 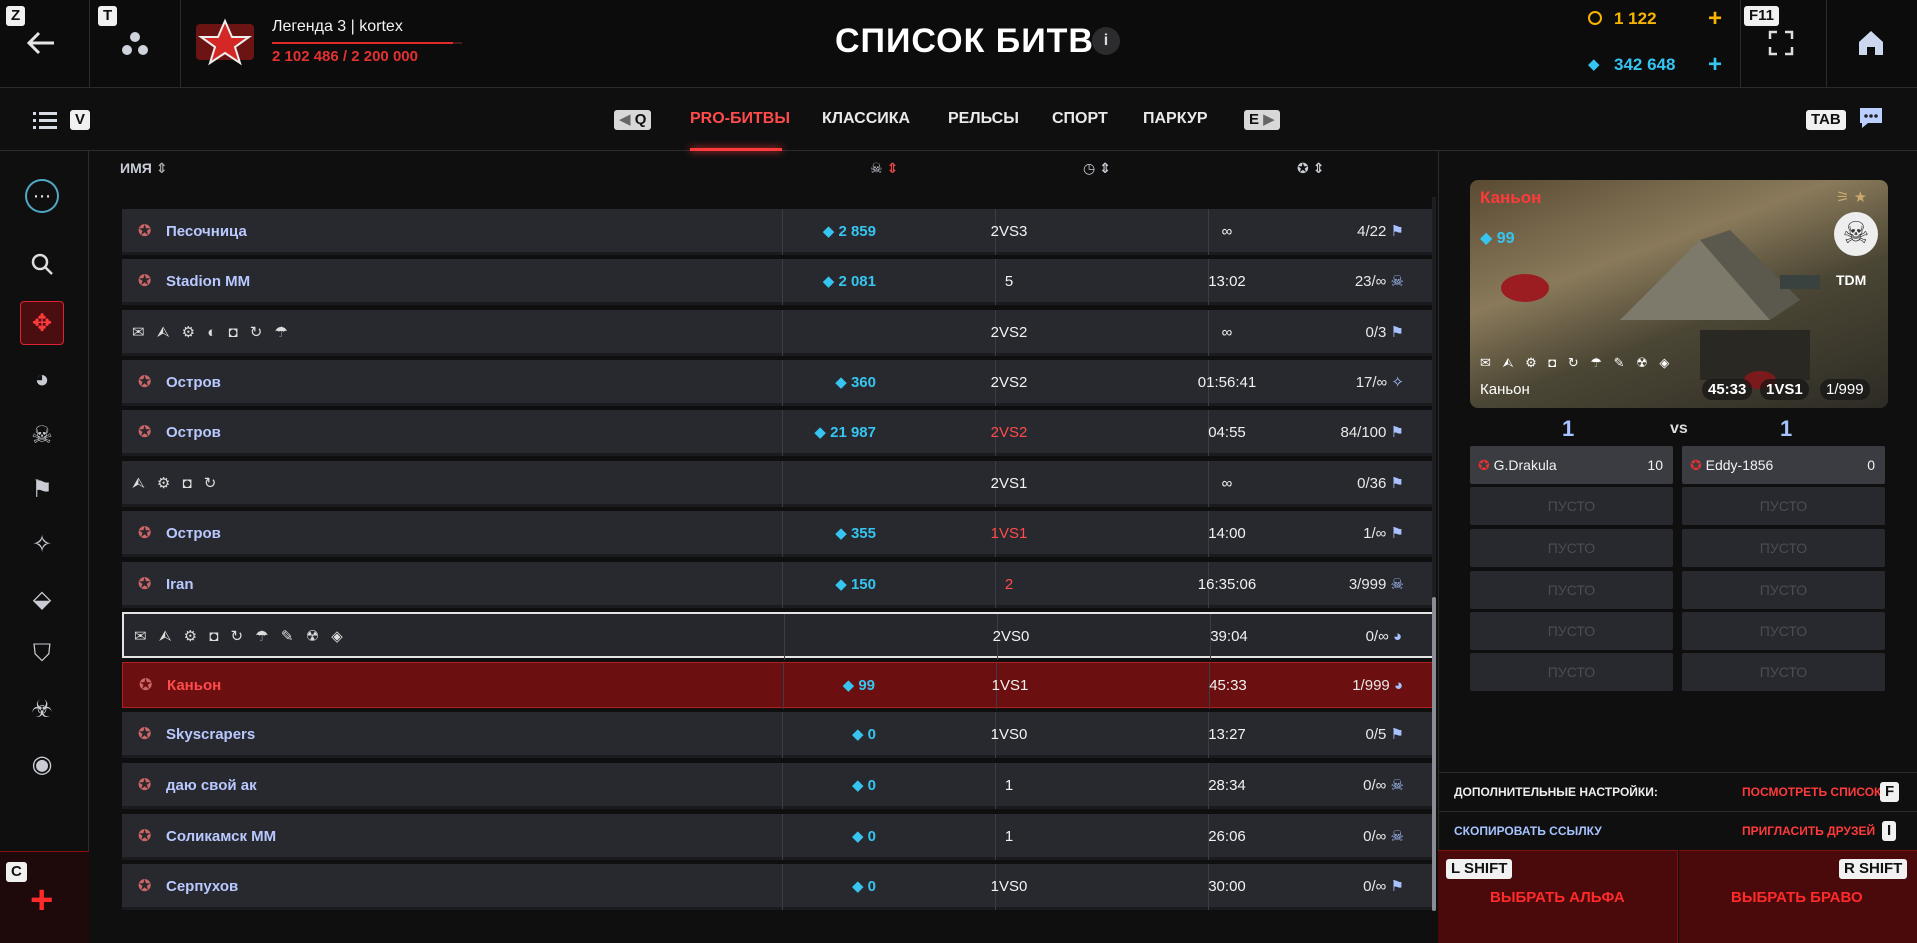 I want to click on chat-button, so click(x=1871, y=118).